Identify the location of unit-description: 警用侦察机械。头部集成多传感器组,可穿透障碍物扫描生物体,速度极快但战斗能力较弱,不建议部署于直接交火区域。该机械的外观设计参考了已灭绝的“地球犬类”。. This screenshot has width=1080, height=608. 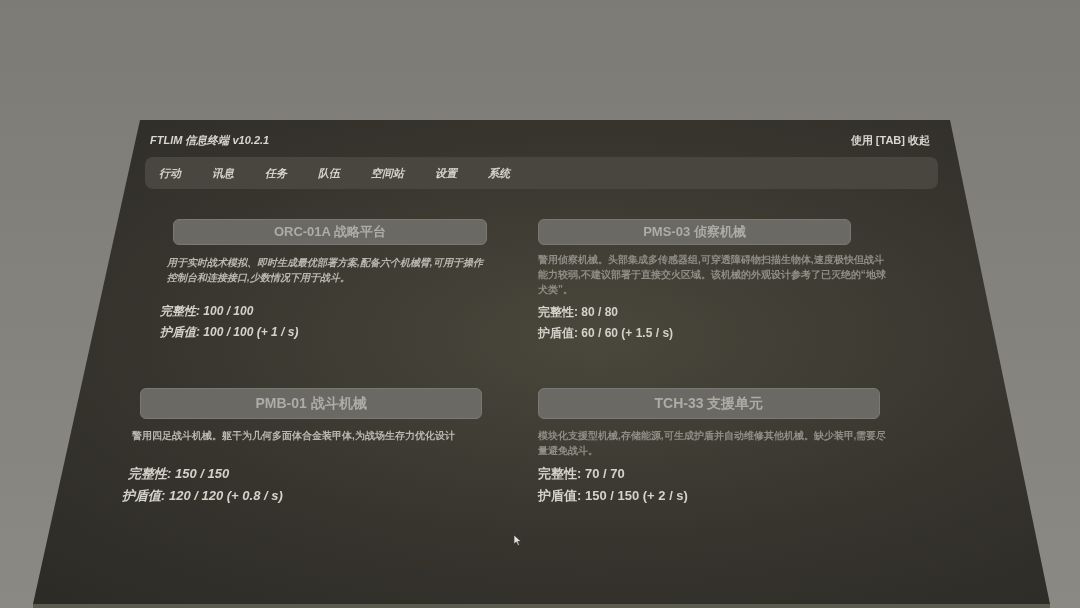
(712, 275).